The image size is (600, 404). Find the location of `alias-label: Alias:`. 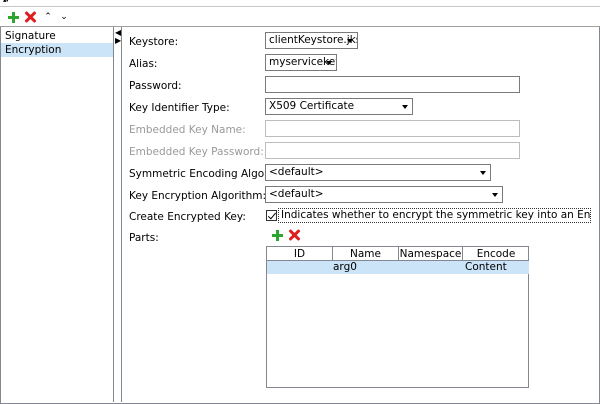

alias-label: Alias: is located at coordinates (143, 64).